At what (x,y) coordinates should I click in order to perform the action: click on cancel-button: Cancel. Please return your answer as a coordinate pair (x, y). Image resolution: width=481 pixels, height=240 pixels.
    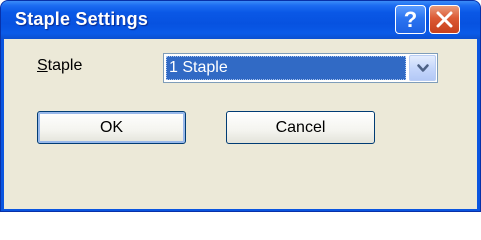
    Looking at the image, I should click on (300, 127).